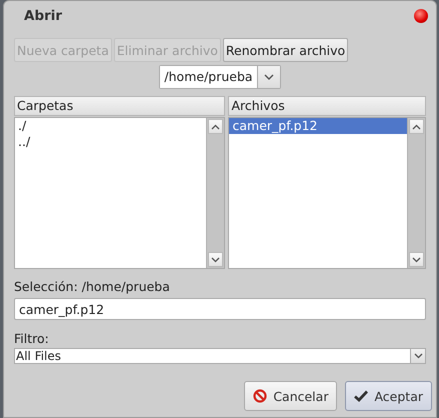  Describe the element at coordinates (318, 126) in the screenshot. I see `list-item: camer_pf.p12` at that location.